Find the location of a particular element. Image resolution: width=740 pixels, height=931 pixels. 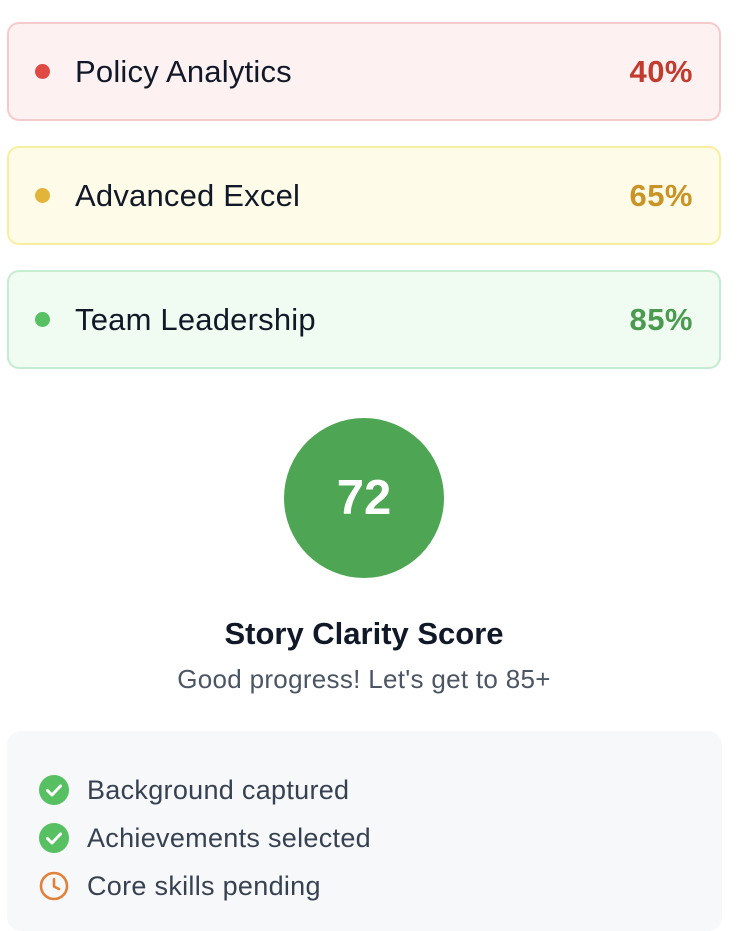

skill-name: Policy Analytics is located at coordinates (183, 71).